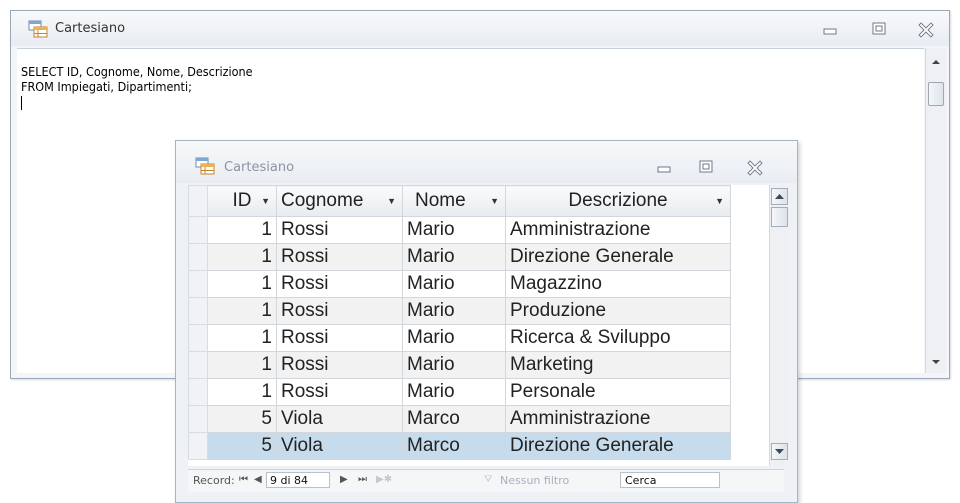  I want to click on column-header-label: Cognome, so click(322, 200).